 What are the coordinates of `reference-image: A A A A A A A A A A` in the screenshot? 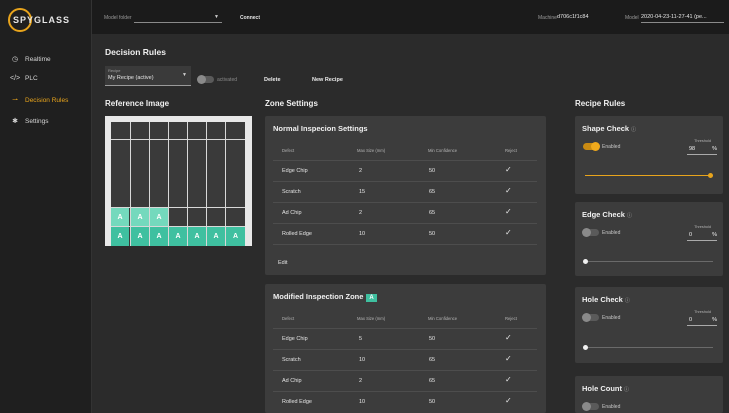 It's located at (178, 181).